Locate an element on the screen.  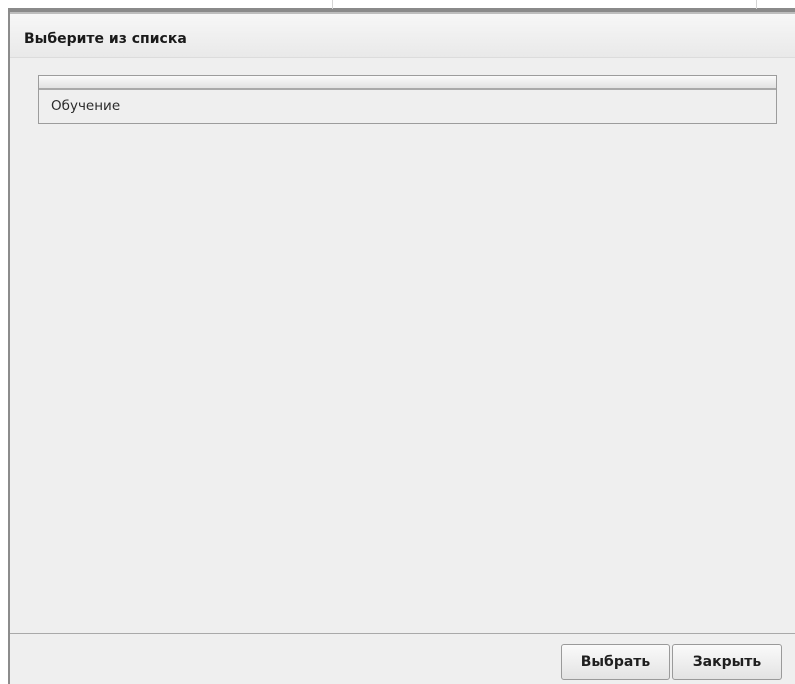
select-button: Выбрать is located at coordinates (615, 662).